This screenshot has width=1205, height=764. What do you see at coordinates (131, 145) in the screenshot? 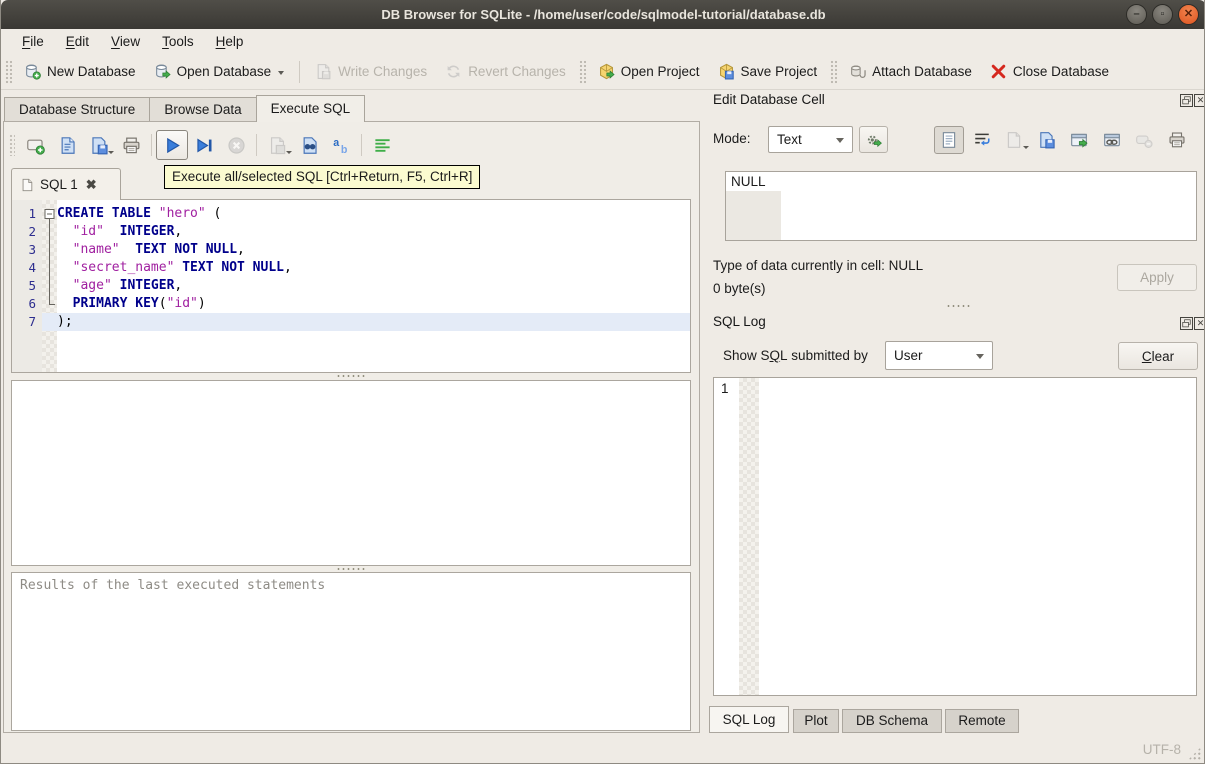
I see `print-sql-button` at bounding box center [131, 145].